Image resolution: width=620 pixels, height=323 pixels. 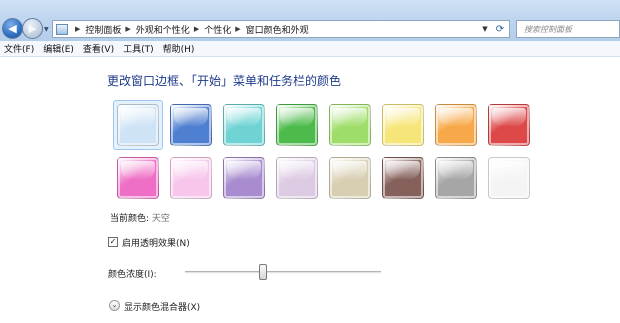 What do you see at coordinates (132, 275) in the screenshot?
I see `color-intensity-label: 颜色浓度(I):` at bounding box center [132, 275].